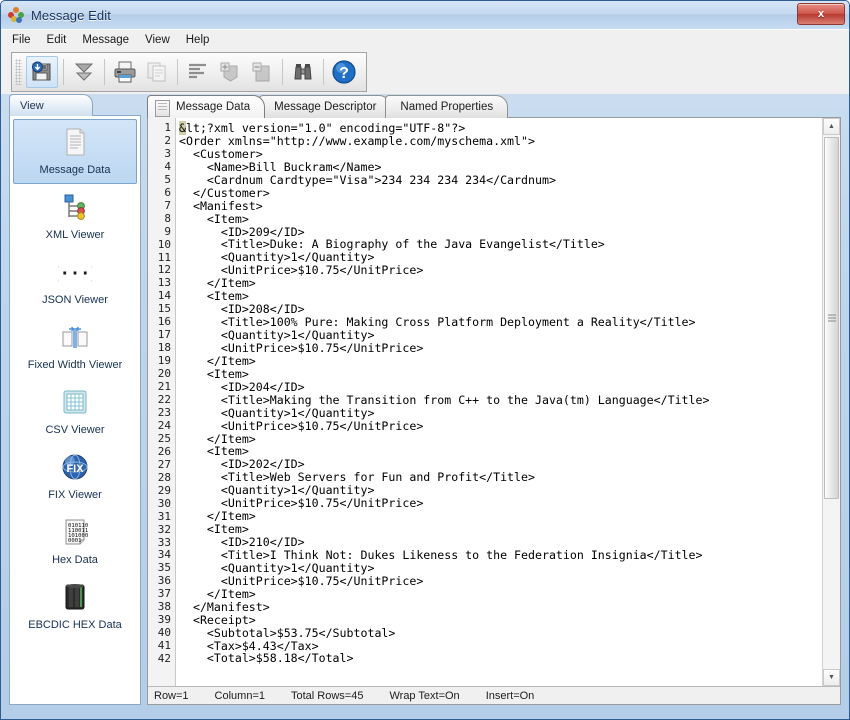 This screenshot has width=850, height=720. What do you see at coordinates (160, 40) in the screenshot?
I see `menu-item-view: View` at bounding box center [160, 40].